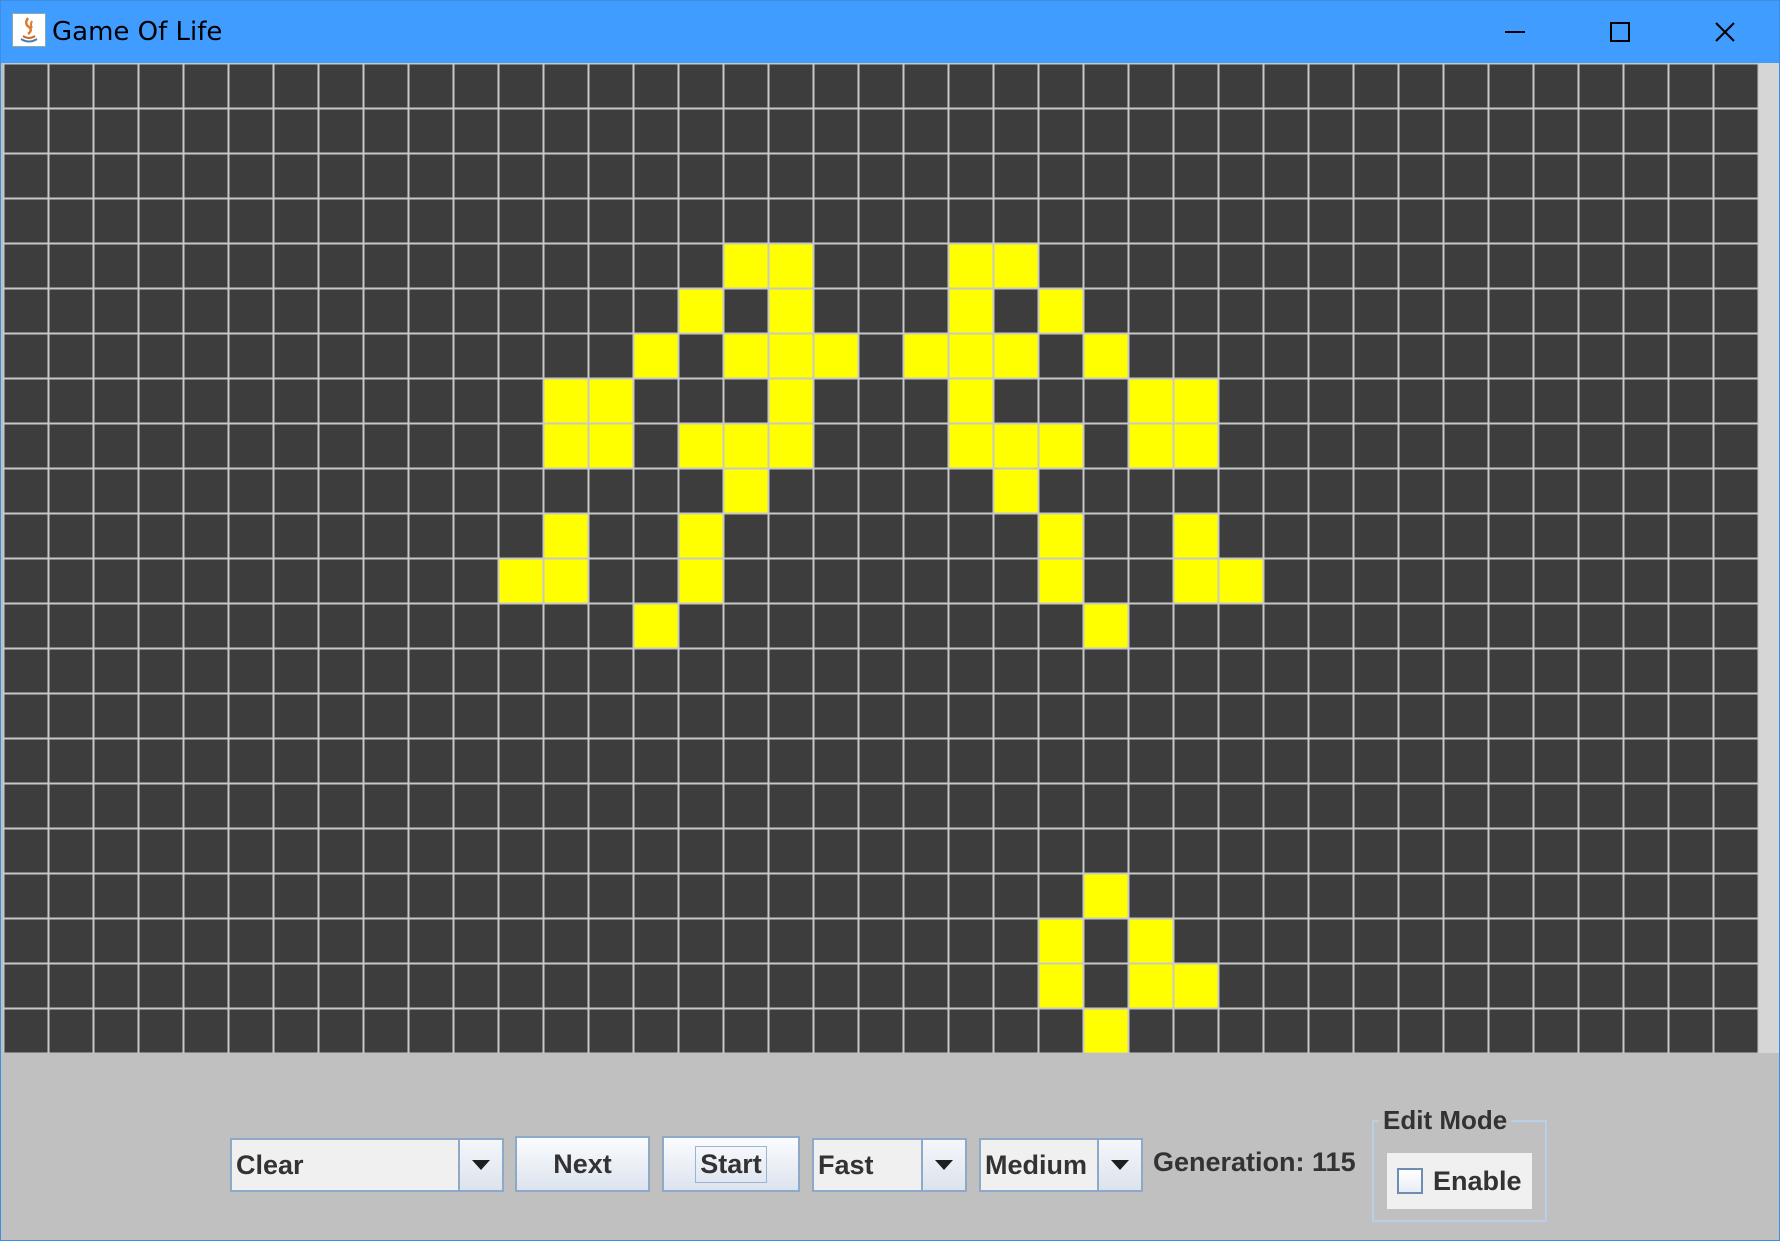 The height and width of the screenshot is (1241, 1780). Describe the element at coordinates (1445, 1120) in the screenshot. I see `edit-mode-legend: Edit Mode` at that location.